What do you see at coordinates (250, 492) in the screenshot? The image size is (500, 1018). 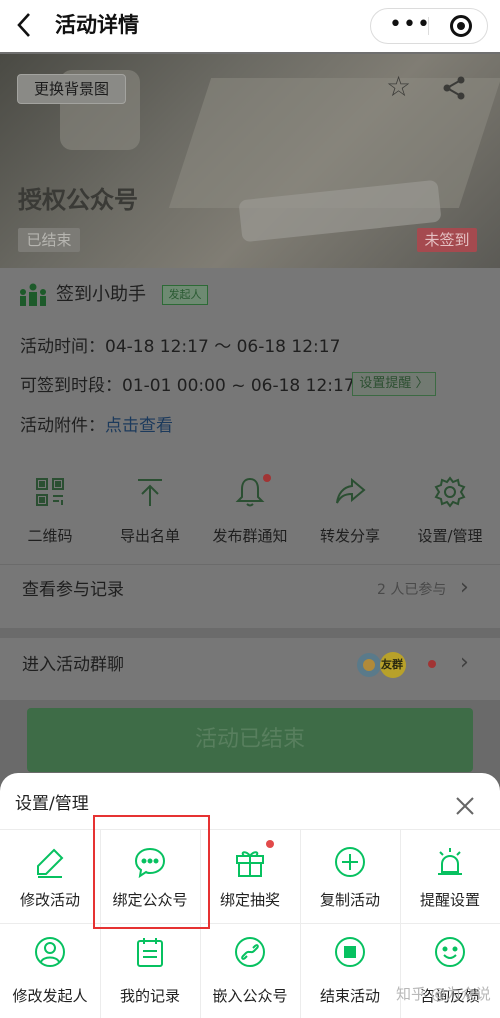 I see `bell-icon` at bounding box center [250, 492].